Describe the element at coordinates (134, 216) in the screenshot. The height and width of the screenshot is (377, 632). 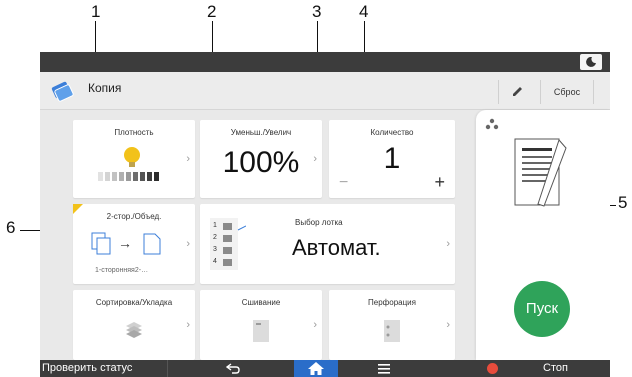
I see `duplex-label: 2-стор./Объед.` at that location.